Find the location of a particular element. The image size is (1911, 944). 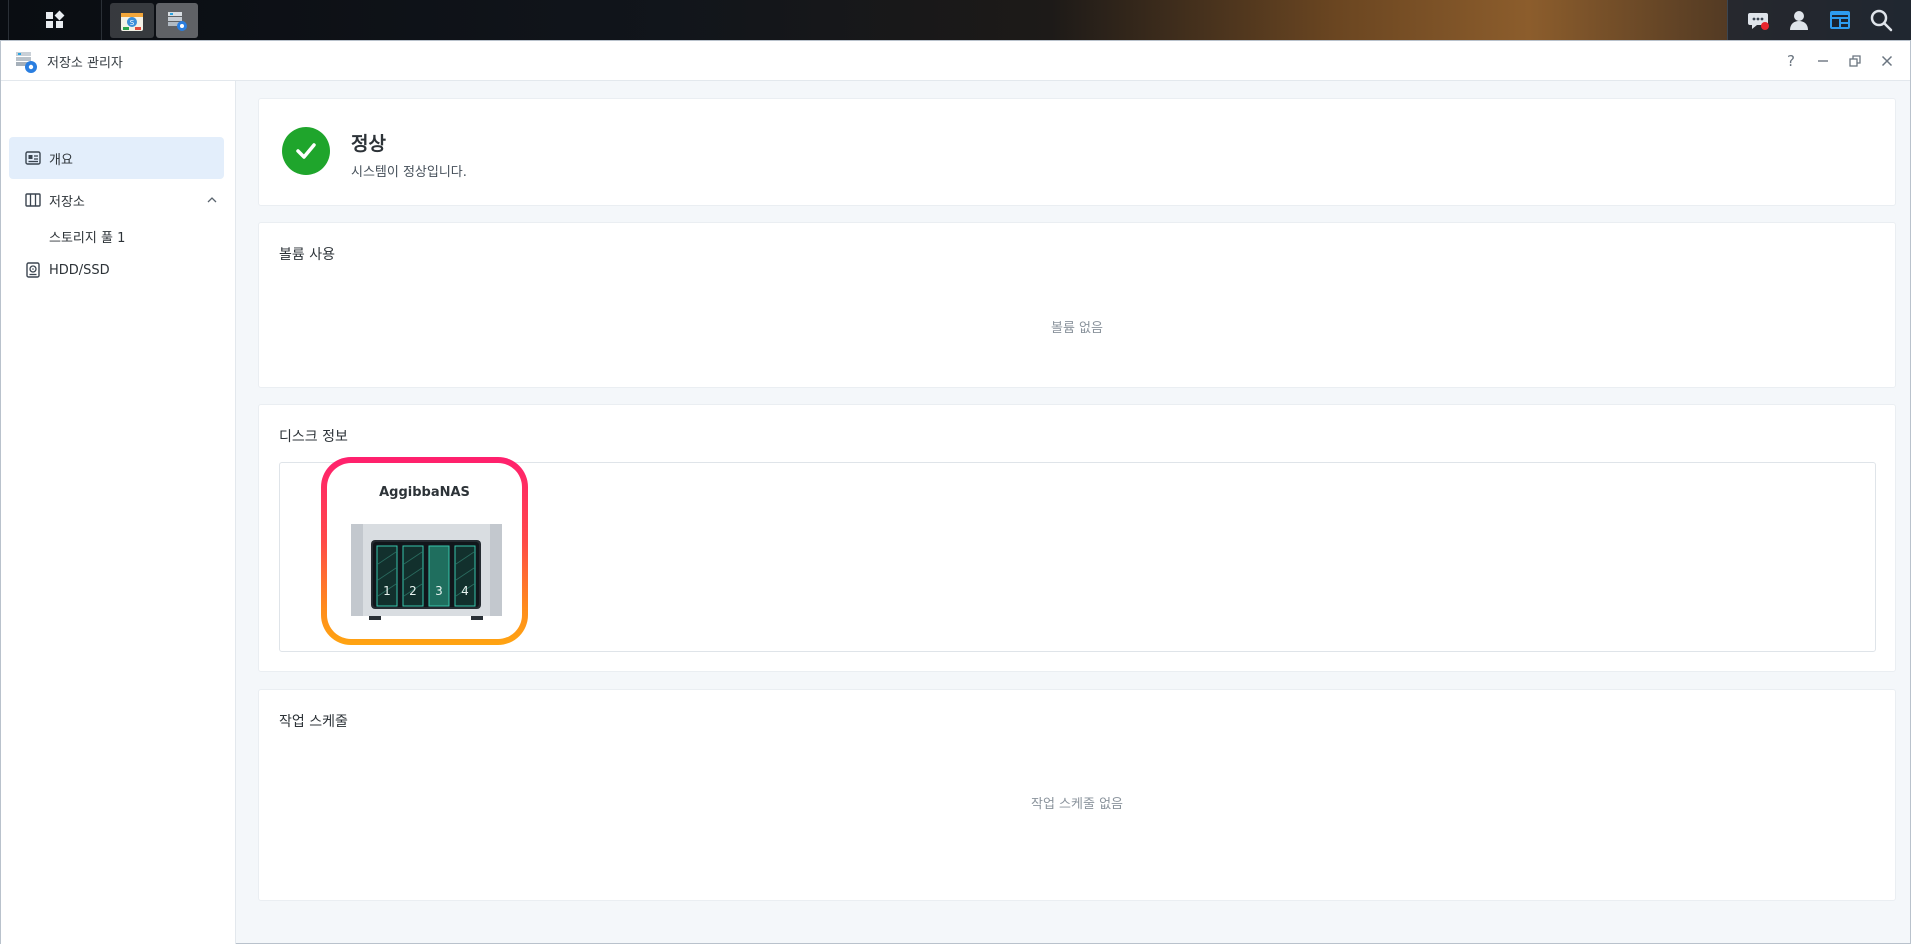

notification-icon is located at coordinates (1758, 20).